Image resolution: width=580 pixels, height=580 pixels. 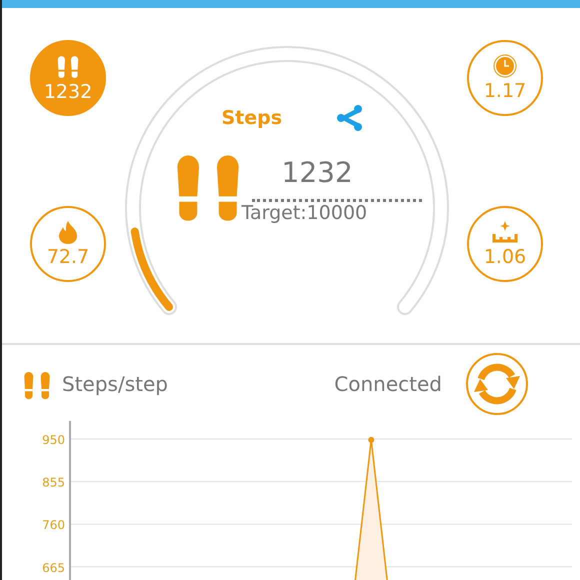 What do you see at coordinates (68, 232) in the screenshot?
I see `flame-icon` at bounding box center [68, 232].